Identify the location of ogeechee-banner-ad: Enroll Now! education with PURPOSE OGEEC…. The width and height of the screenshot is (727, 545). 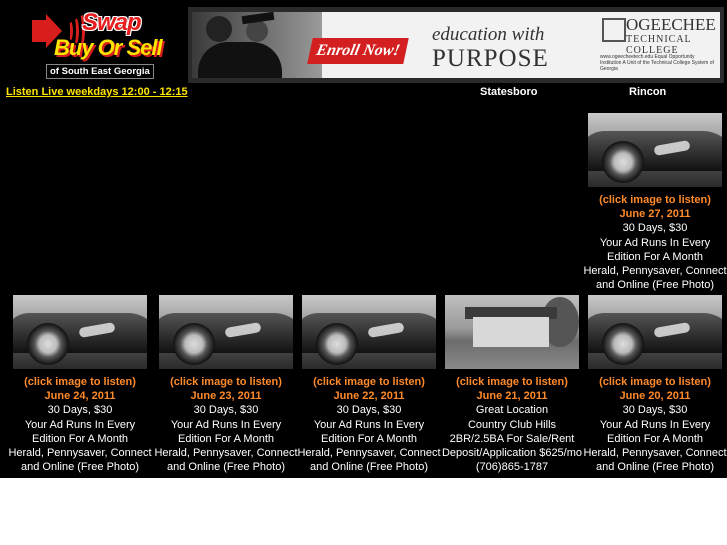
(456, 45).